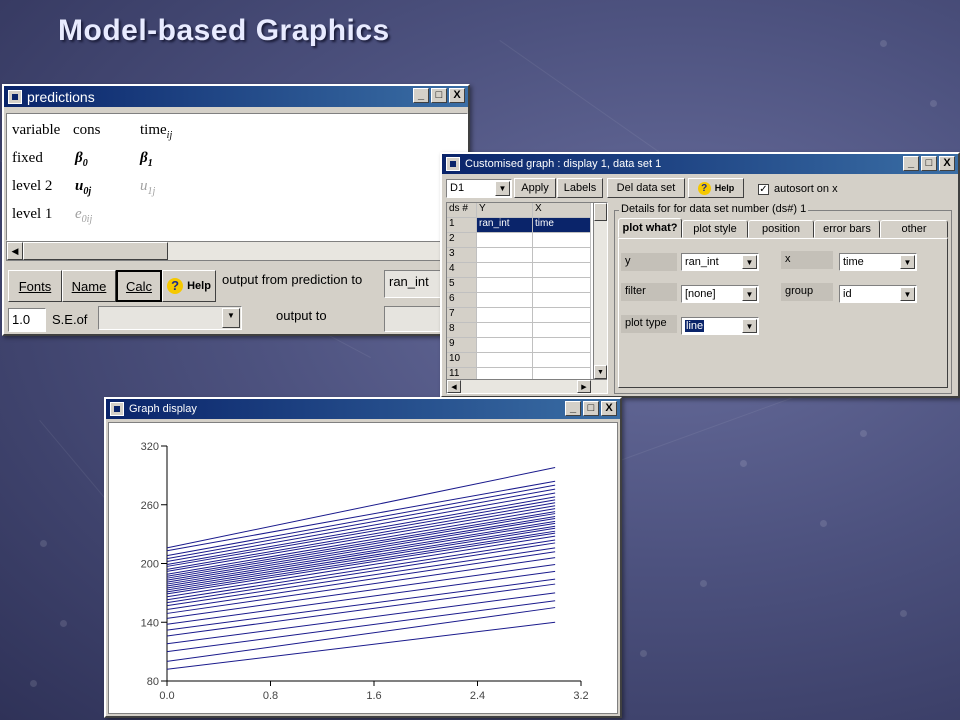 This screenshot has height=720, width=960. I want to click on scroll-right-button: ▶, so click(584, 386).